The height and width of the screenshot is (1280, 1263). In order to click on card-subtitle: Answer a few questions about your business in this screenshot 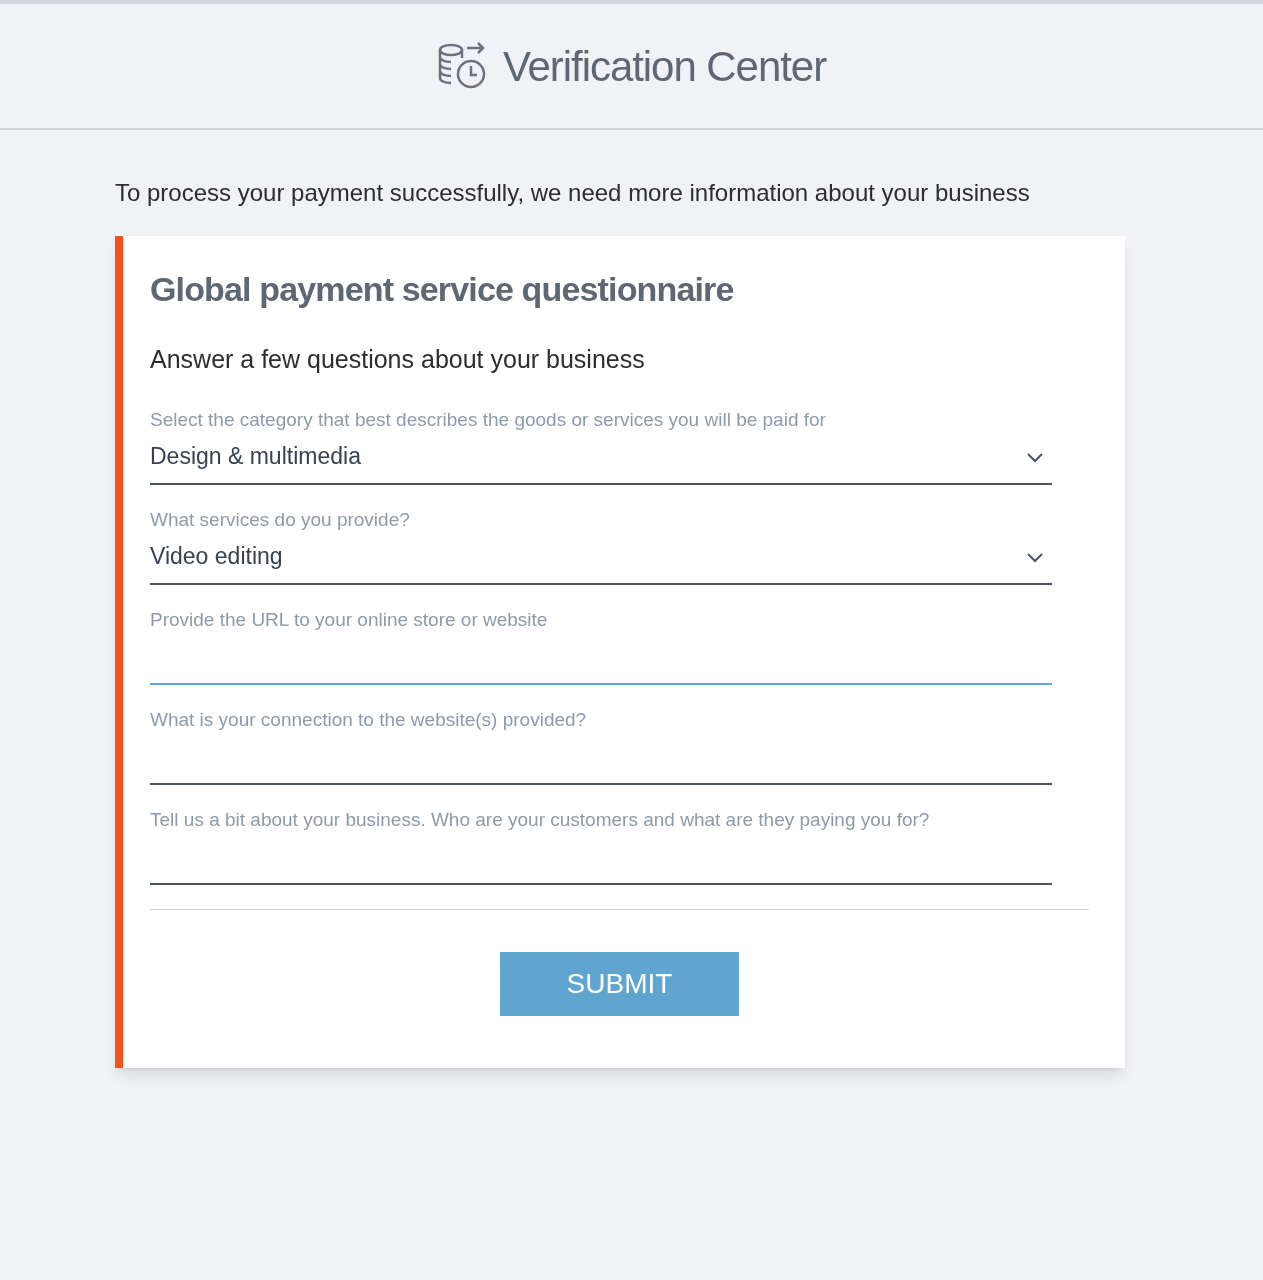, I will do `click(398, 359)`.